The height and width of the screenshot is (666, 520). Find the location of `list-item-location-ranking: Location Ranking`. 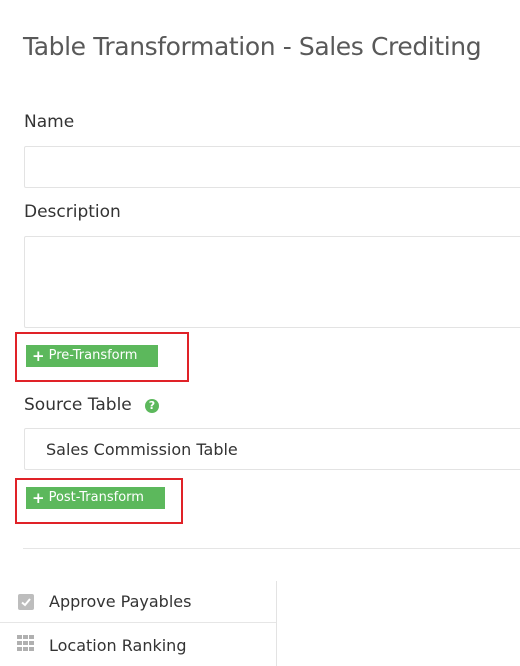

list-item-location-ranking: Location Ranking is located at coordinates (138, 645).